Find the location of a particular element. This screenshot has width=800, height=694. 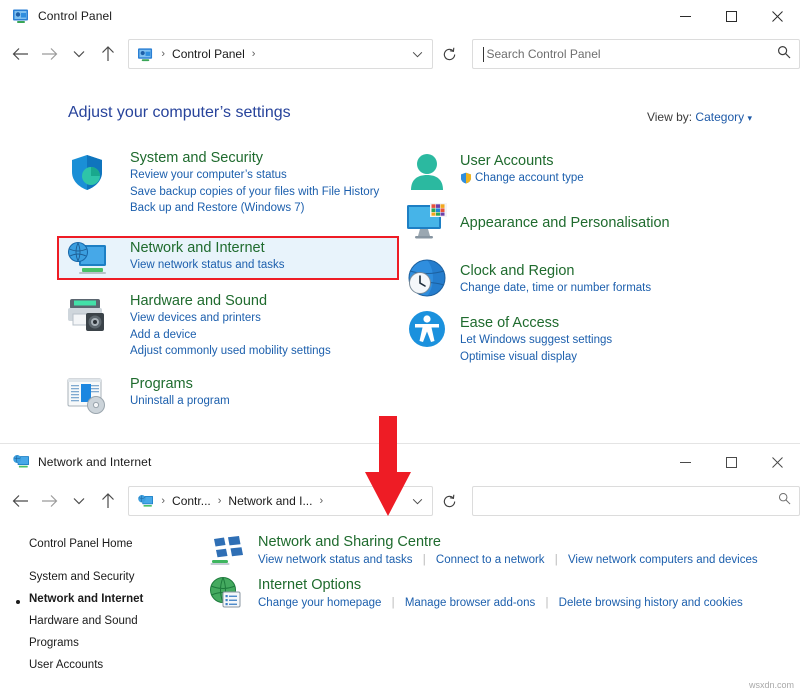

category-link: Add a device is located at coordinates (230, 335).